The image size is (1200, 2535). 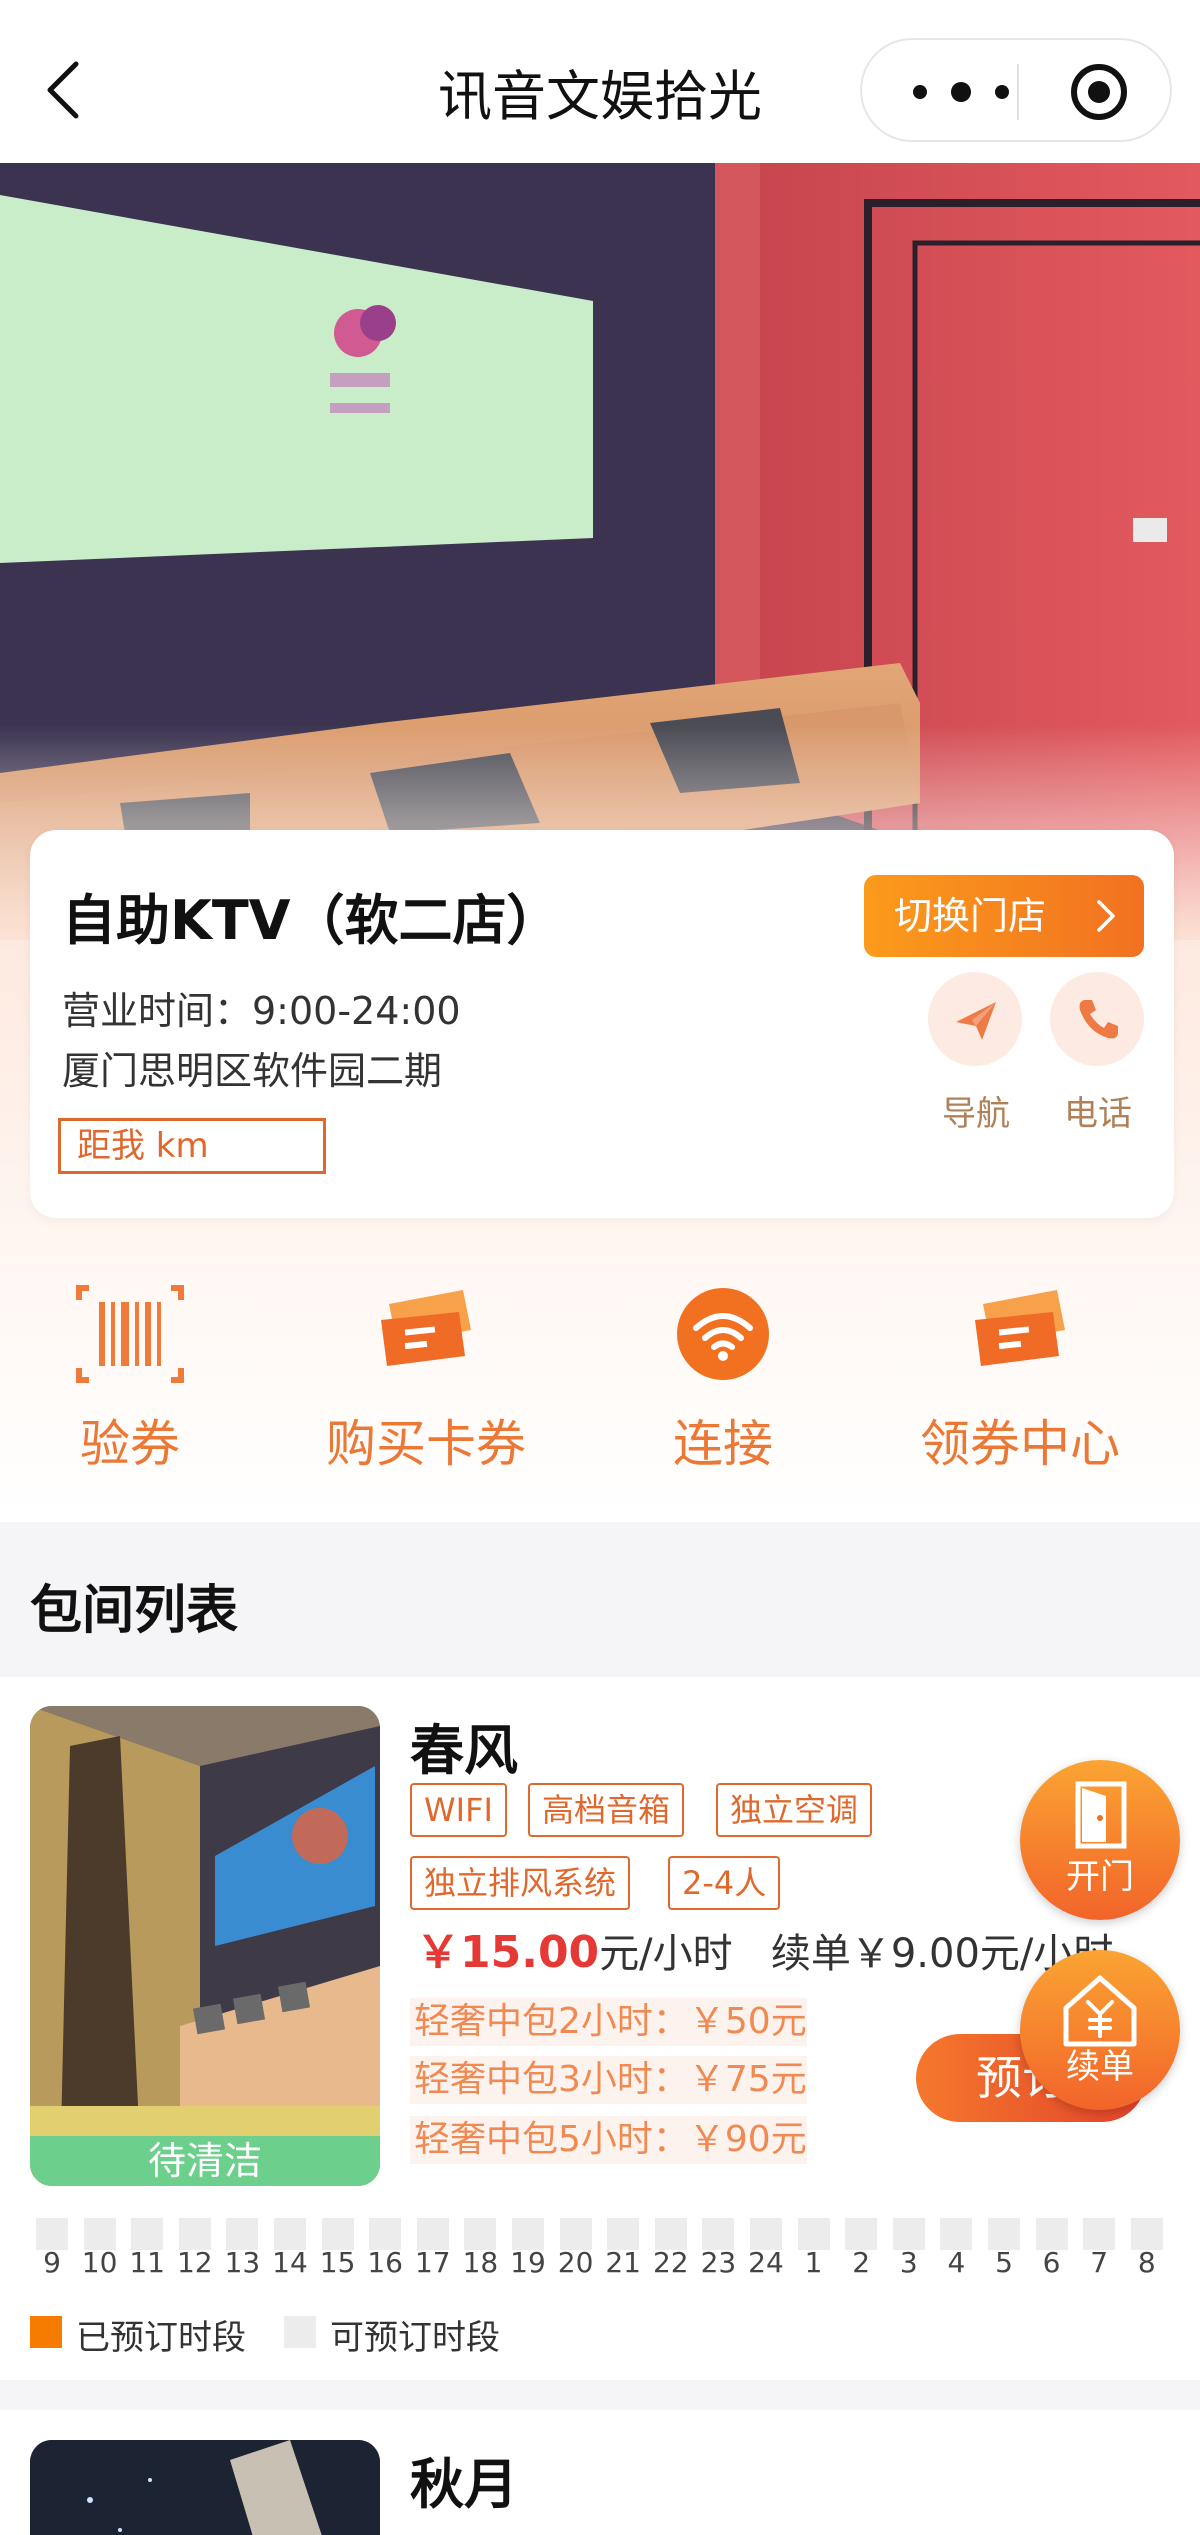 What do you see at coordinates (976, 1053) in the screenshot?
I see `navigate-button: 导航` at bounding box center [976, 1053].